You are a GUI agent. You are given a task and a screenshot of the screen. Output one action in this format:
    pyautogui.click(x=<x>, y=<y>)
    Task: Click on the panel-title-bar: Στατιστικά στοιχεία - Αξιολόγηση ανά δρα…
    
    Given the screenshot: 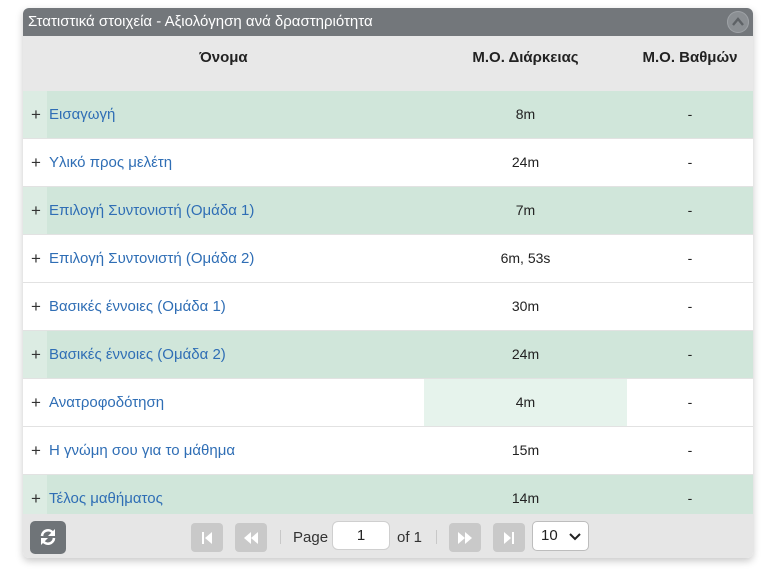 What is the action you would take?
    pyautogui.click(x=388, y=22)
    